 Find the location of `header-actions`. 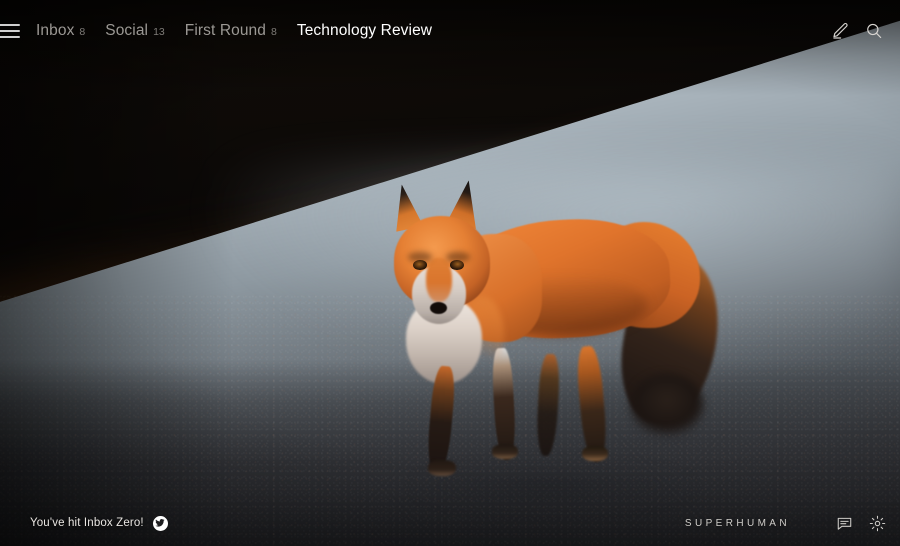

header-actions is located at coordinates (857, 31).